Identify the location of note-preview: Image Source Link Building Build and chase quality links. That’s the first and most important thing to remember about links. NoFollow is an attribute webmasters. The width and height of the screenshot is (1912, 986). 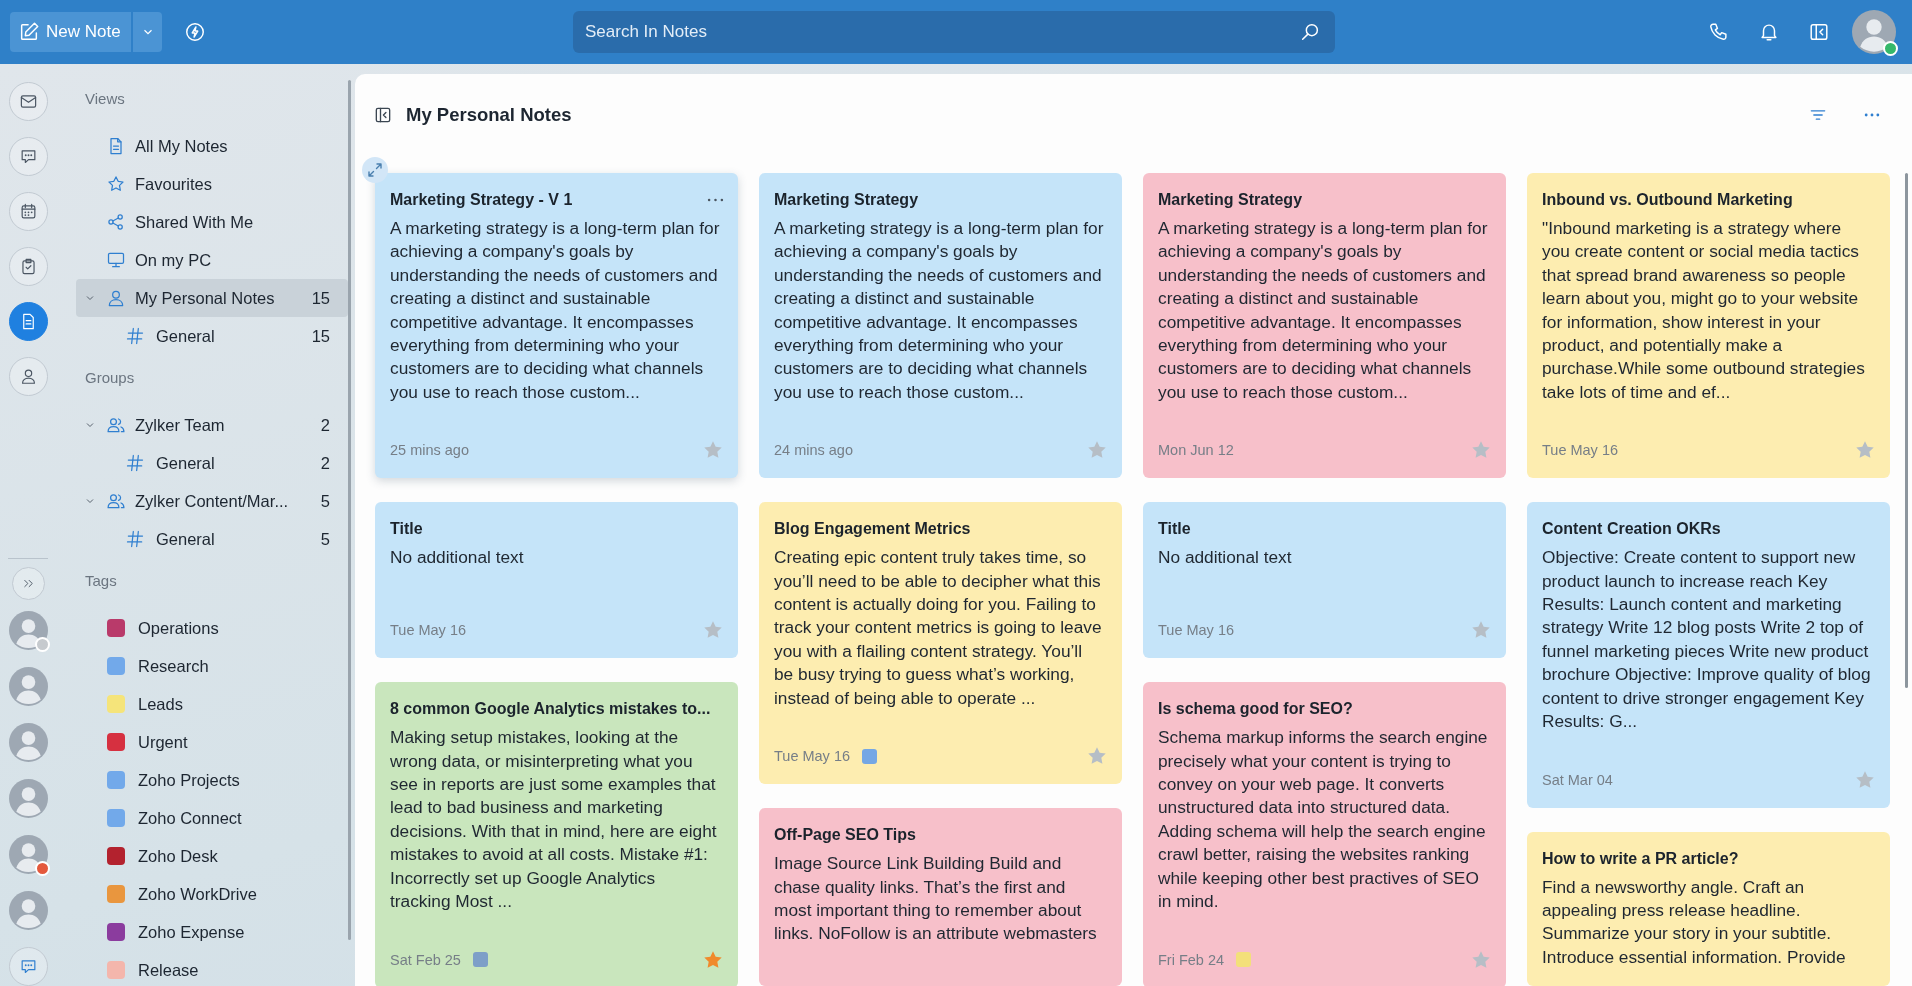
(936, 899).